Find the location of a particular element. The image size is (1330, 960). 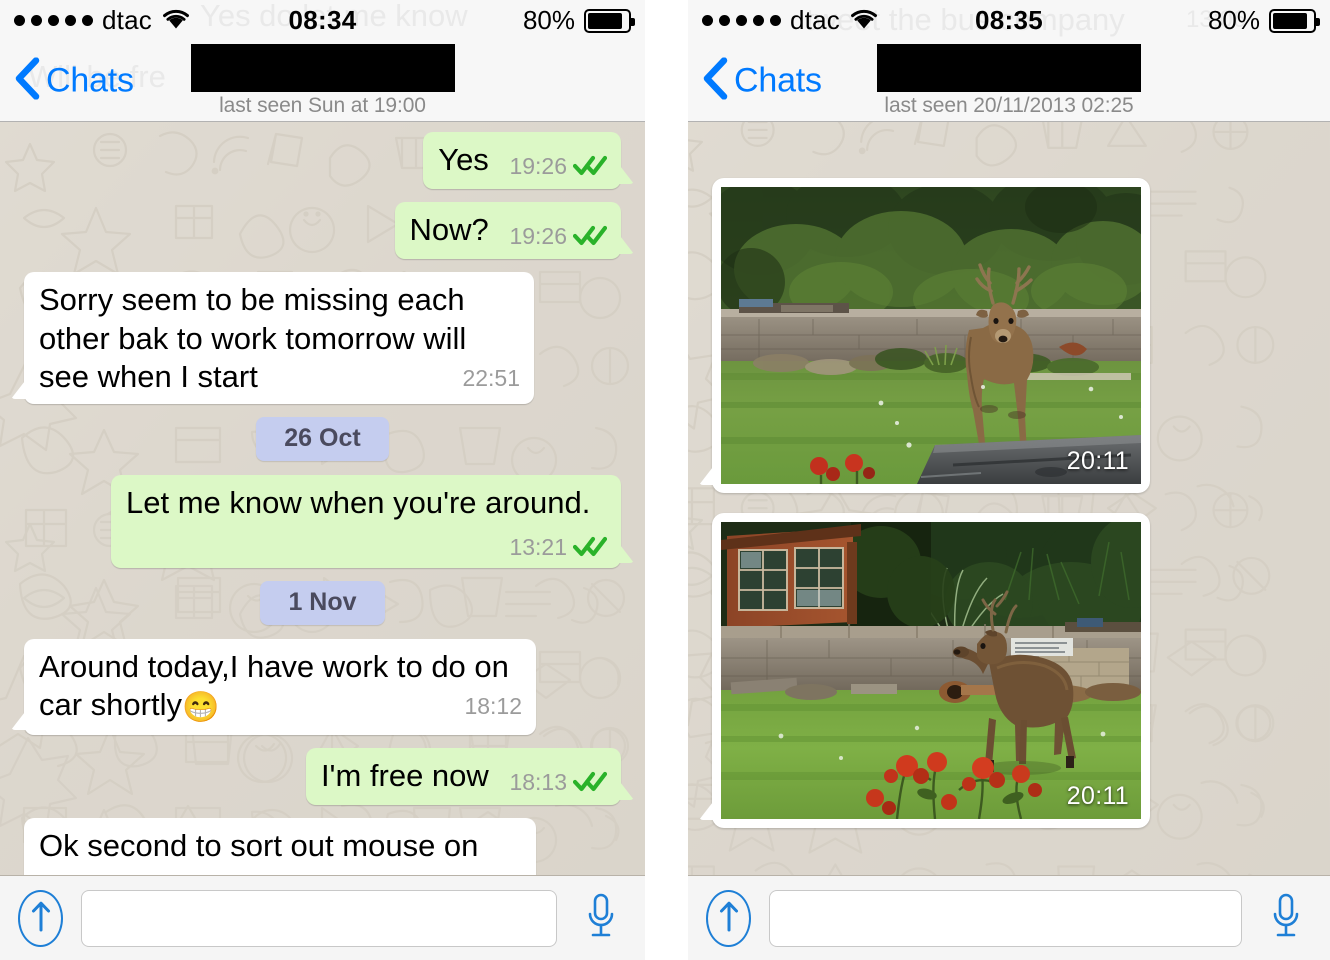

message-text: I'm free now is located at coordinates (404, 776).